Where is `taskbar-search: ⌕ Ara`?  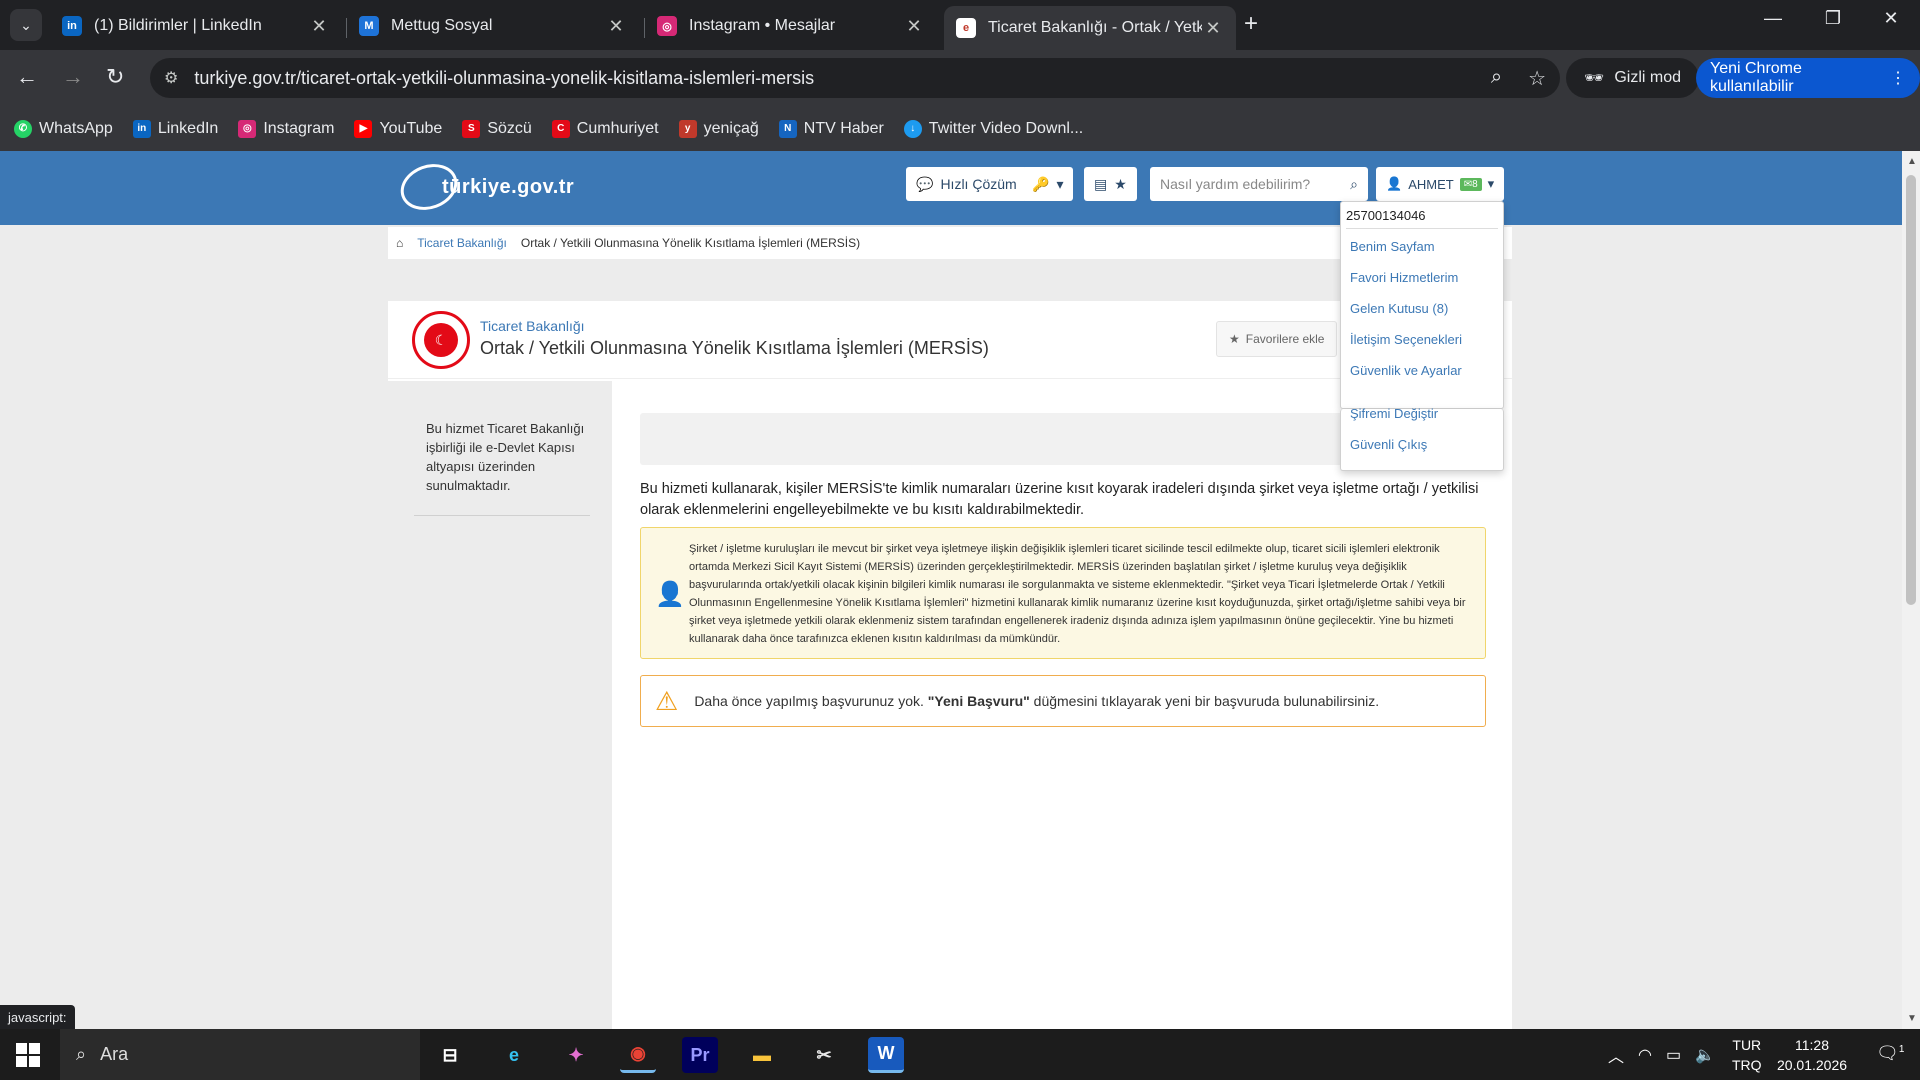 taskbar-search: ⌕ Ara is located at coordinates (240, 1054).